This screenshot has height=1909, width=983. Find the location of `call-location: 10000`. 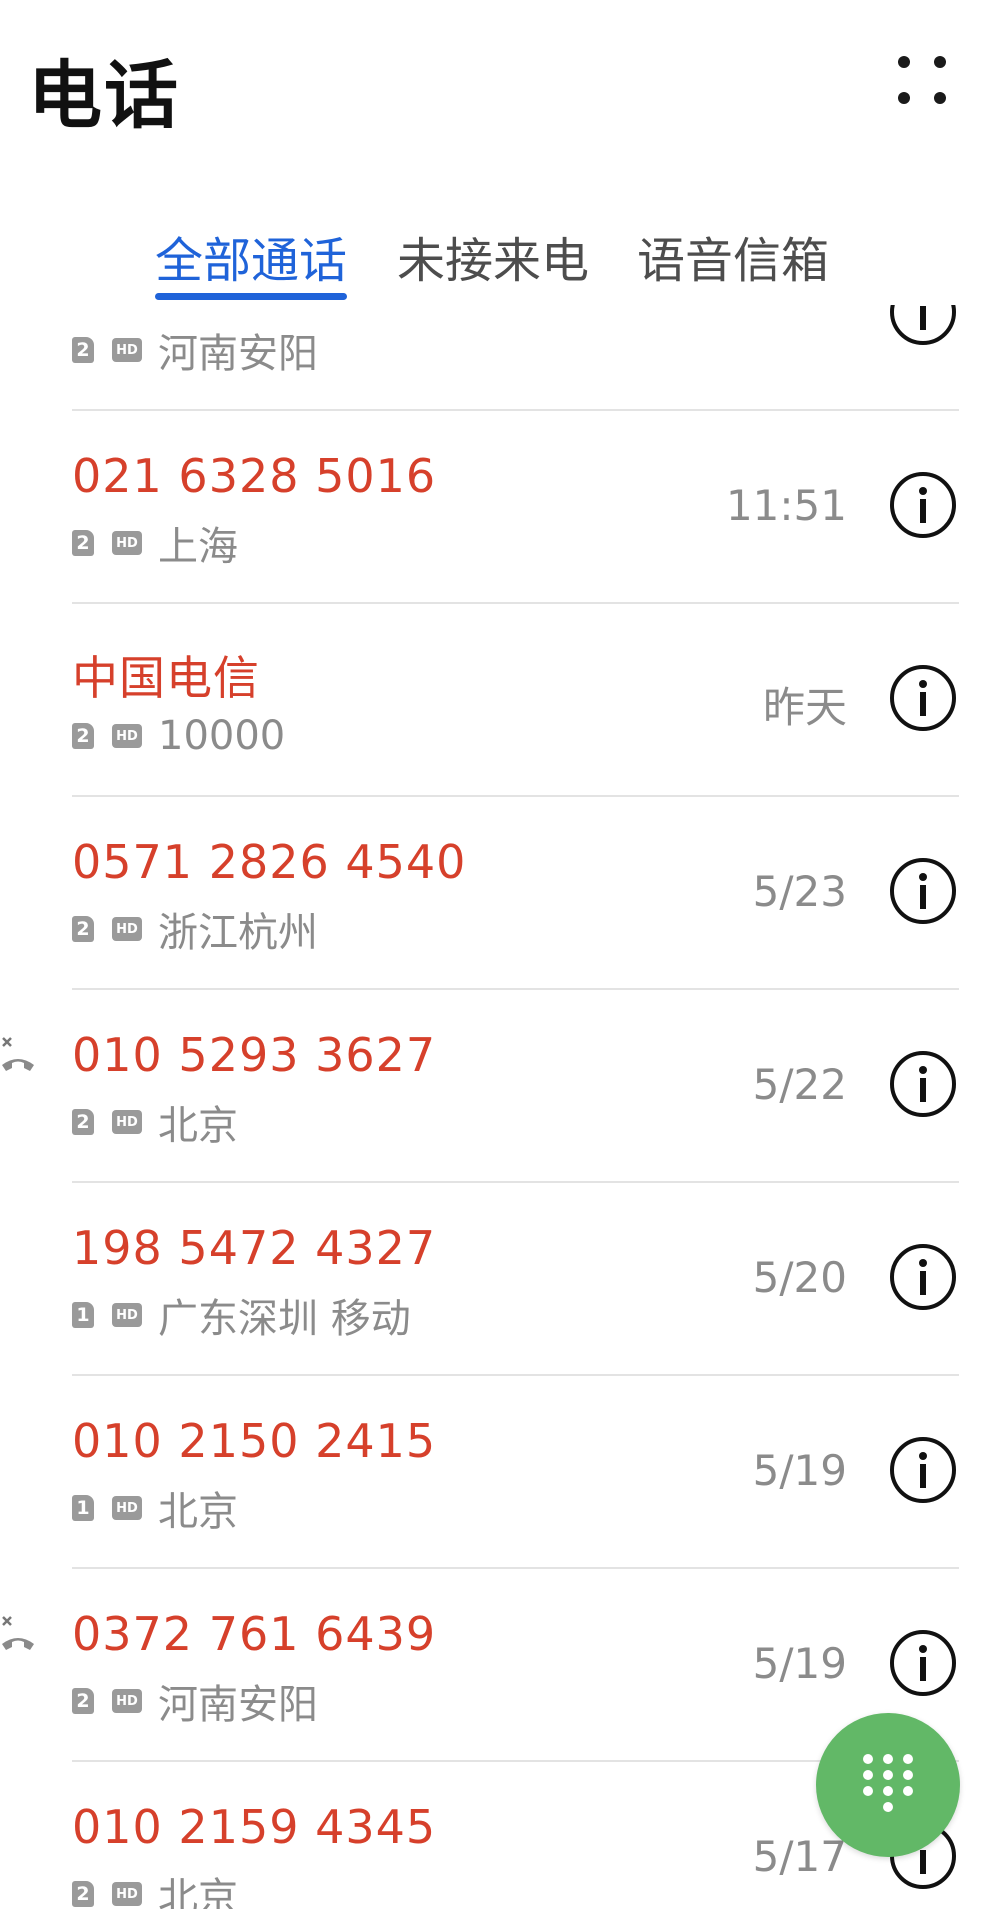

call-location: 10000 is located at coordinates (222, 736).